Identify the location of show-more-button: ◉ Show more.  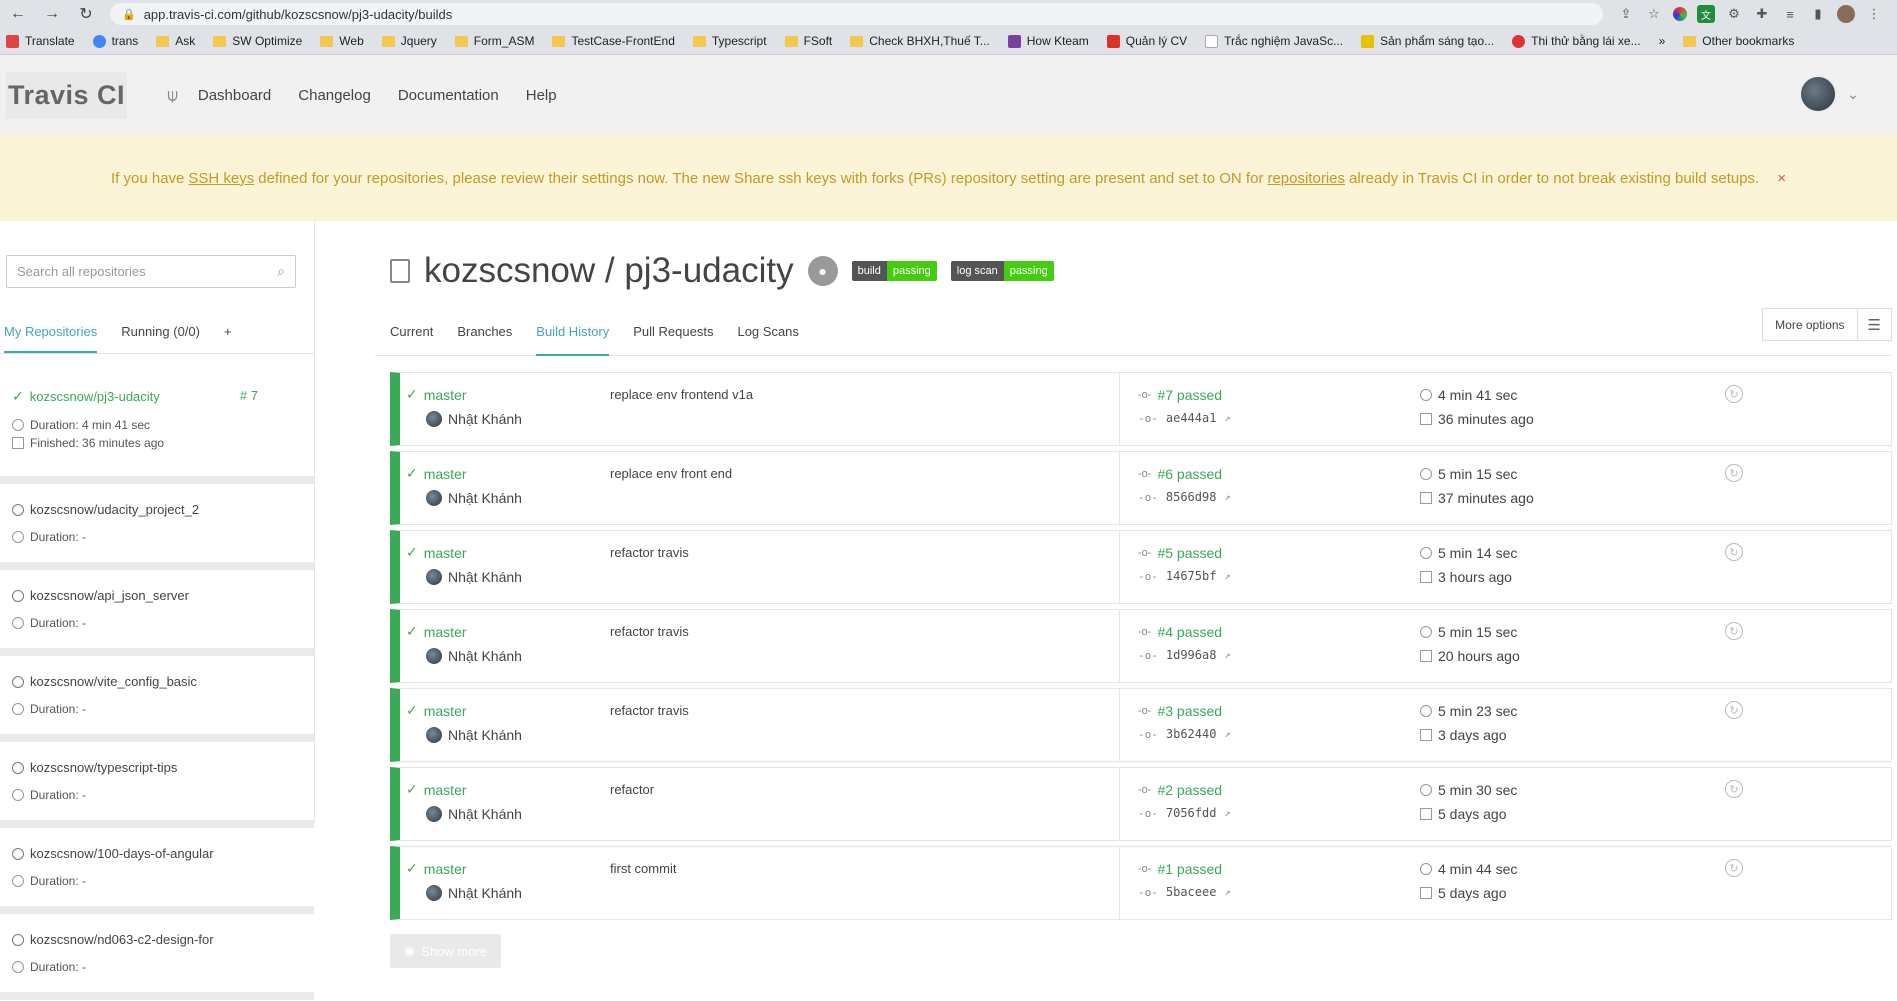
(445, 951).